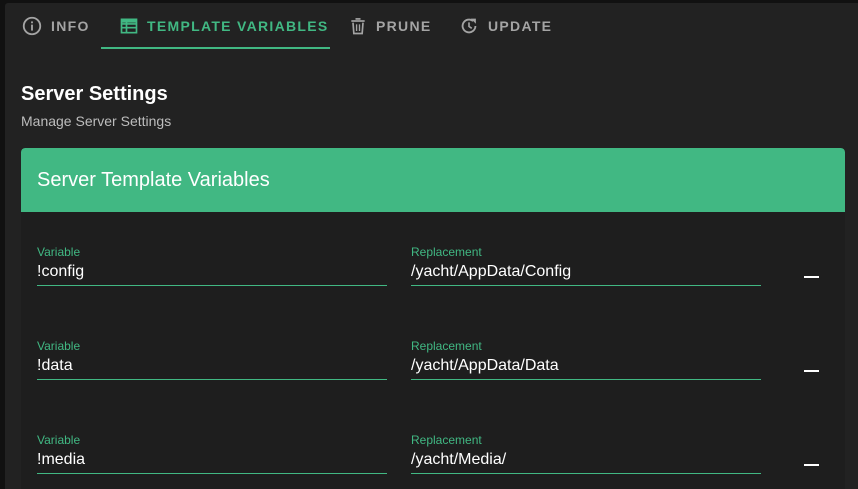  I want to click on update-refresh-icon, so click(469, 26).